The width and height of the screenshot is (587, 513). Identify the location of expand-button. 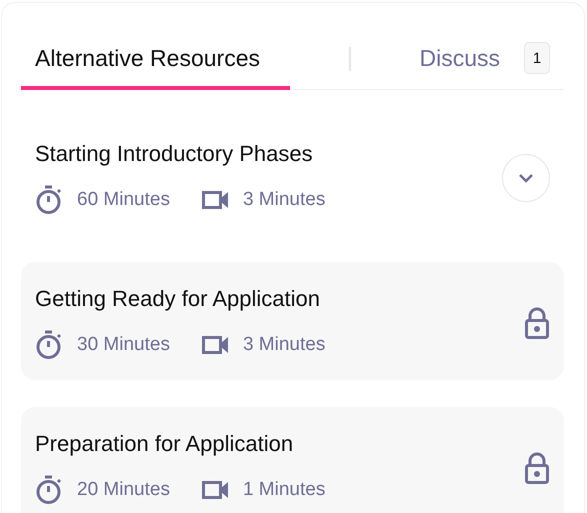
(526, 178).